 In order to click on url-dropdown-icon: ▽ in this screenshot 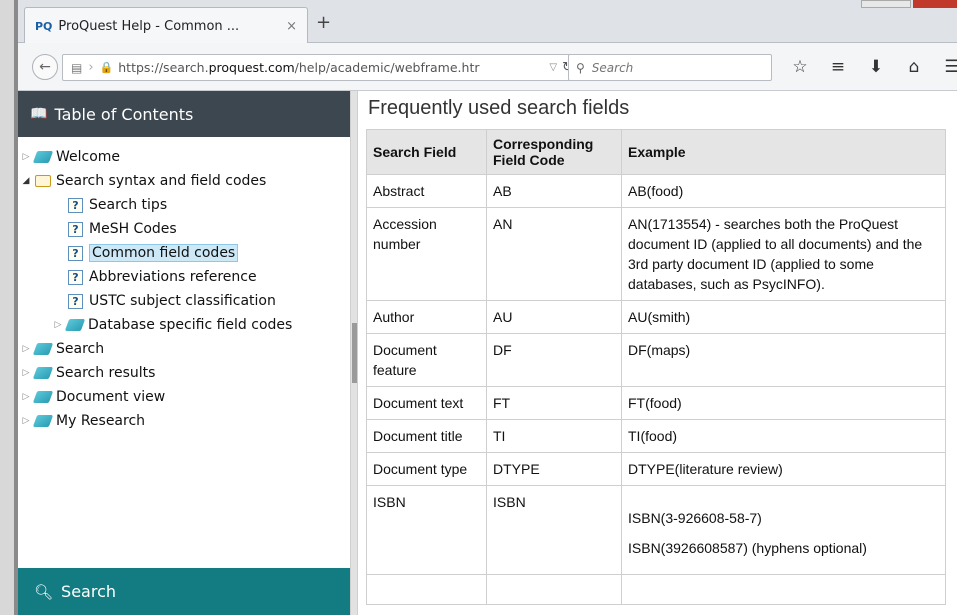, I will do `click(553, 67)`.